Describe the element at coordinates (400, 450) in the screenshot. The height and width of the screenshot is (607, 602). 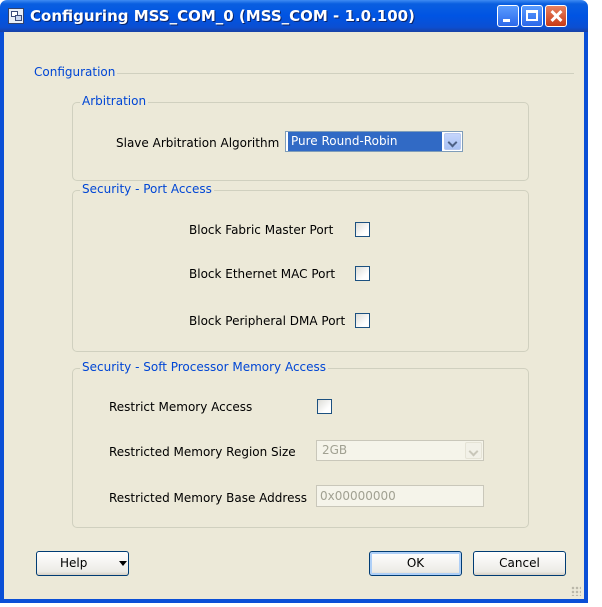
I see `region-size-select: 2GB` at that location.